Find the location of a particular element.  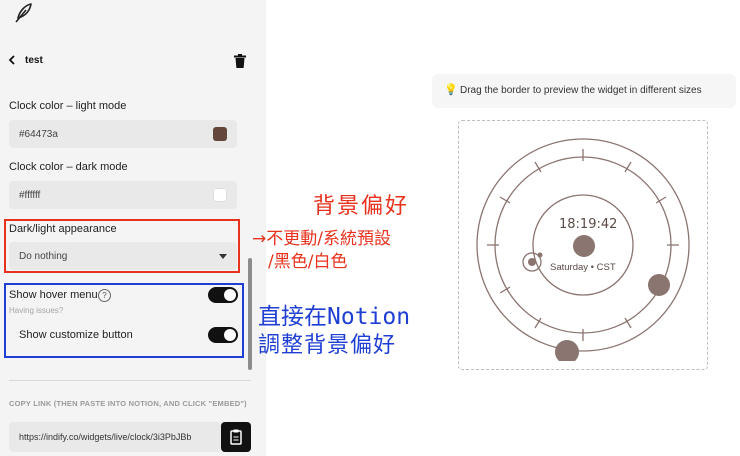

chevron-left-icon is located at coordinates (11, 60).